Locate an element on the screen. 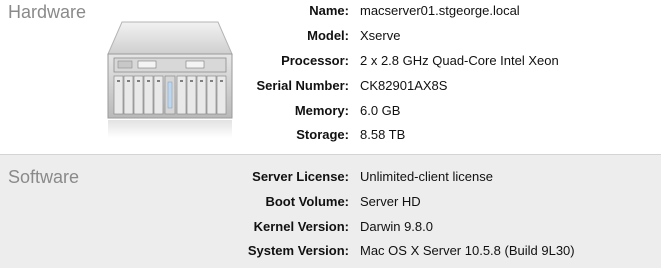 The image size is (661, 268). hardware-row-serial: Serial Number: CK82901AX8S is located at coordinates (330, 86).